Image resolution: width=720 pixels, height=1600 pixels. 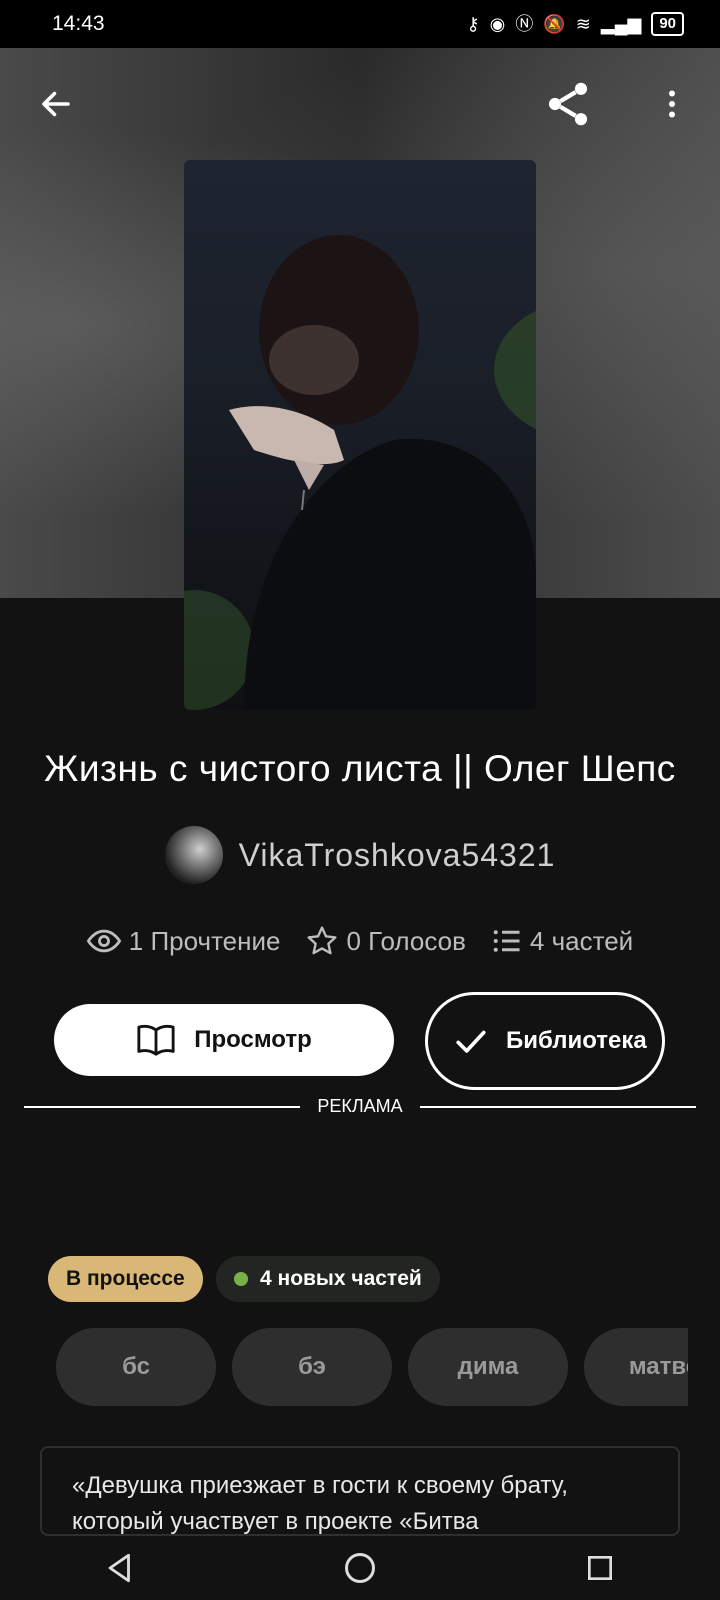 I want to click on back-button, so click(x=56, y=104).